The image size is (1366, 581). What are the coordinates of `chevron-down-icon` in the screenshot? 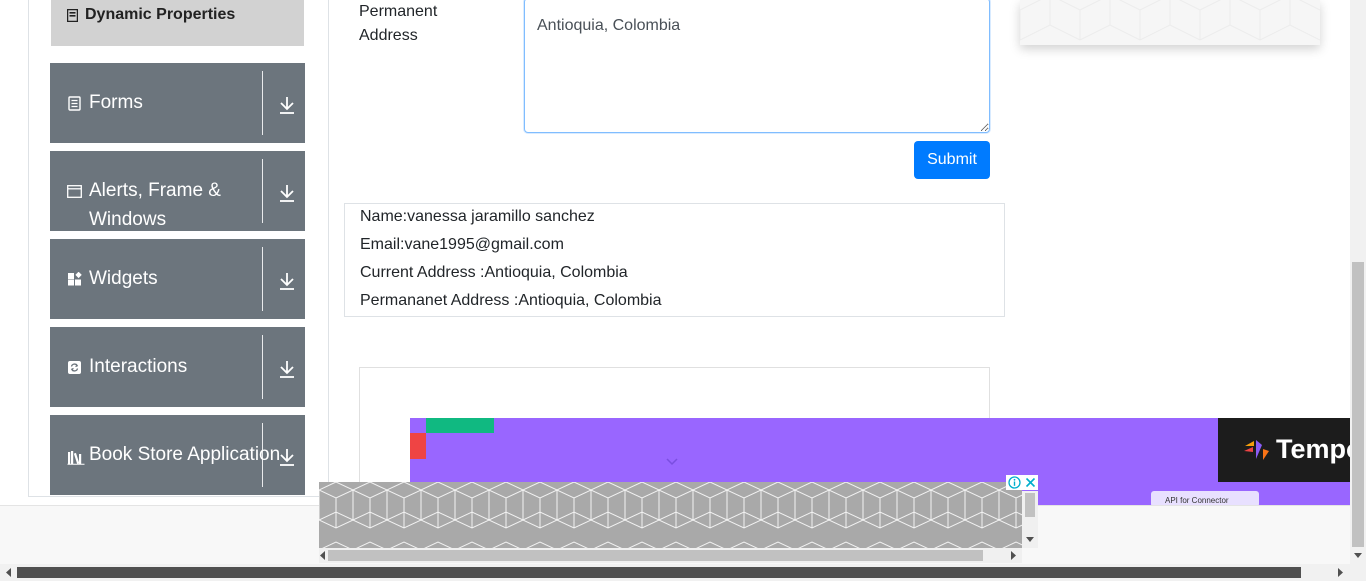 It's located at (672, 462).